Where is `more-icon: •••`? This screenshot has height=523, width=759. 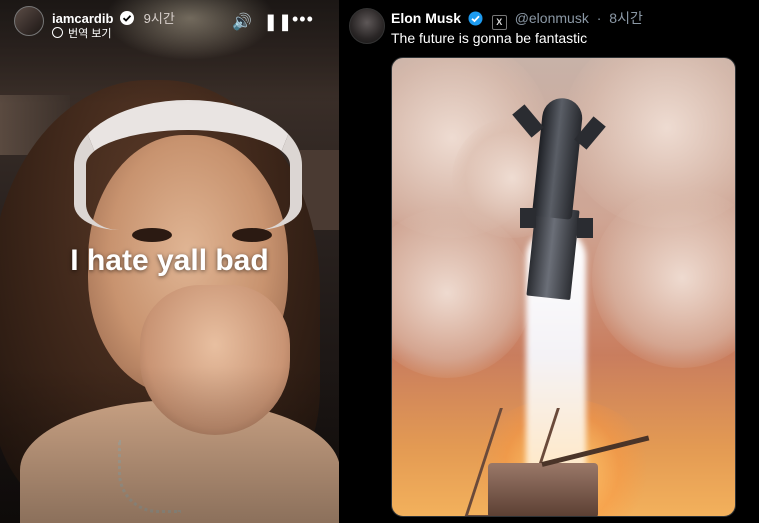
more-icon: ••• is located at coordinates (303, 19).